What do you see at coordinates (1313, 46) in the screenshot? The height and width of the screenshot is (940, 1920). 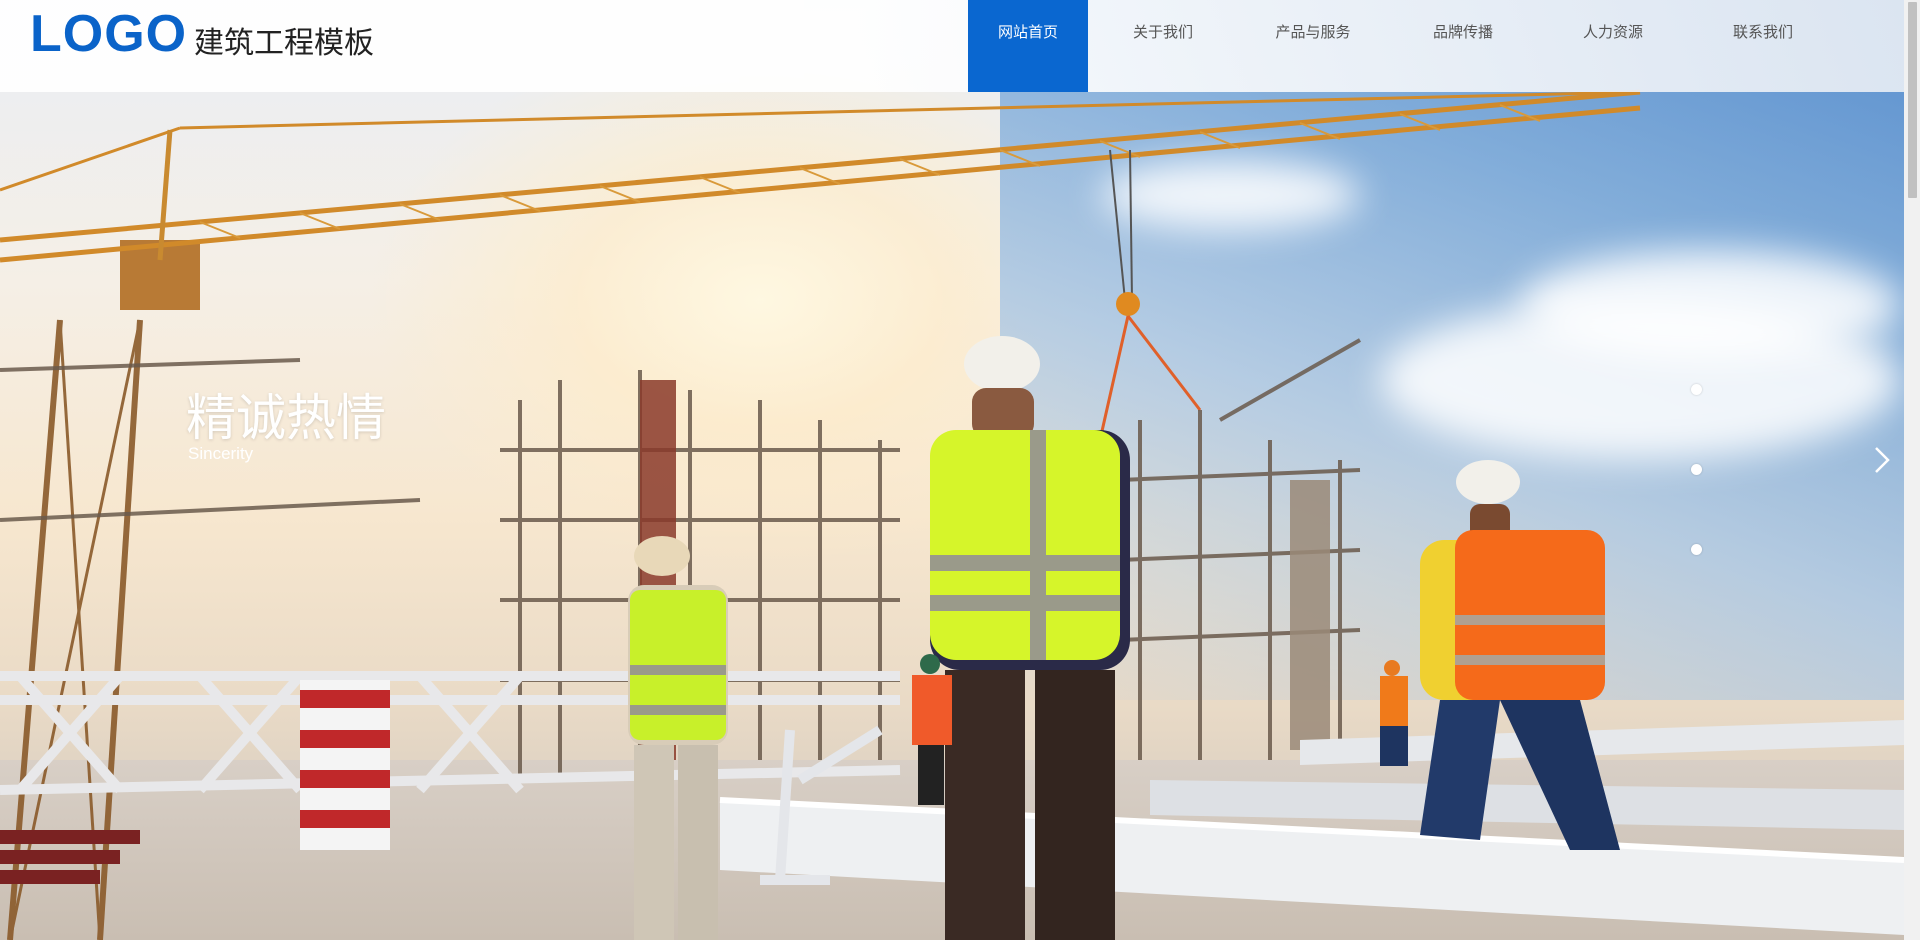 I see `nav-item-products: 产品与服务` at bounding box center [1313, 46].